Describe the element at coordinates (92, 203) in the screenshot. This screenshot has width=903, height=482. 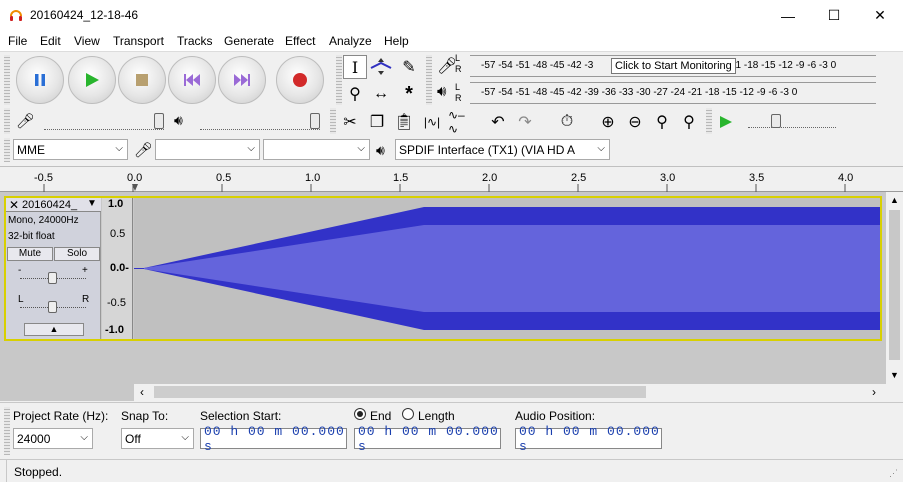
I see `track-menu-arrow-icon: ▼` at that location.